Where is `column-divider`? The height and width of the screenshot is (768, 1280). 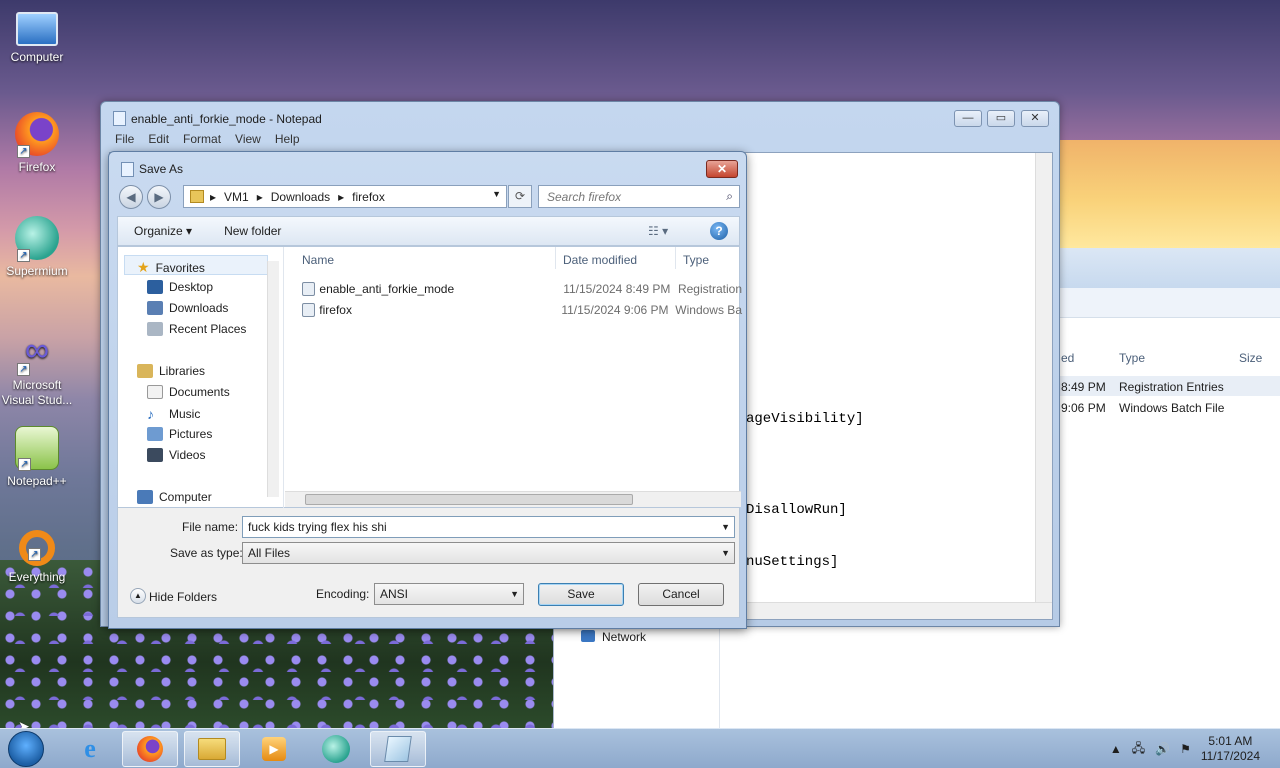 column-divider is located at coordinates (555, 258).